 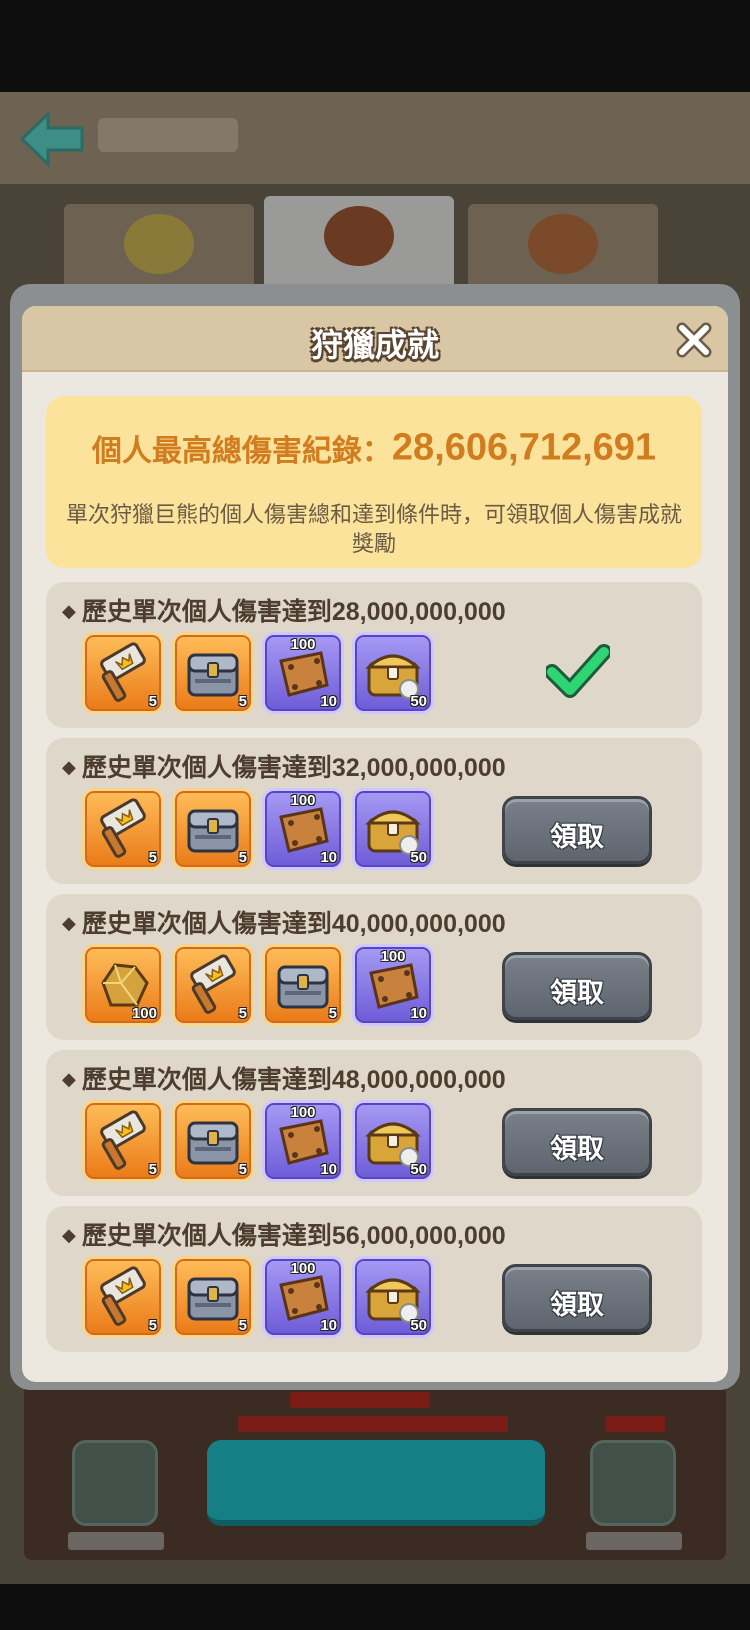 What do you see at coordinates (293, 612) in the screenshot?
I see `achievement-title-text: 歷史單次個人傷害達到28,000,000,000` at bounding box center [293, 612].